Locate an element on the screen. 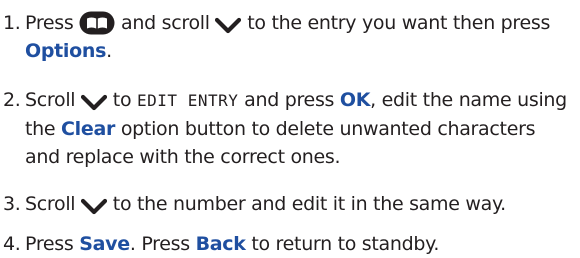 The height and width of the screenshot is (258, 580). step-number: 4. is located at coordinates (12, 244).